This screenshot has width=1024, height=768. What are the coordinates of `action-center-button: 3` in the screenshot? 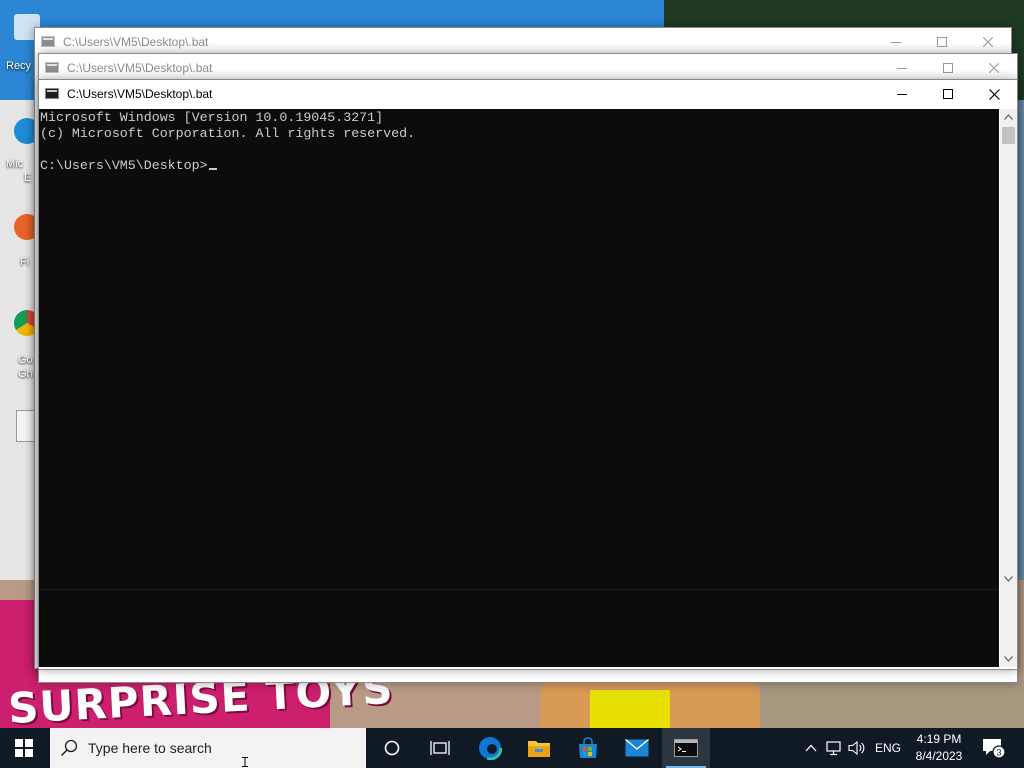 It's located at (993, 748).